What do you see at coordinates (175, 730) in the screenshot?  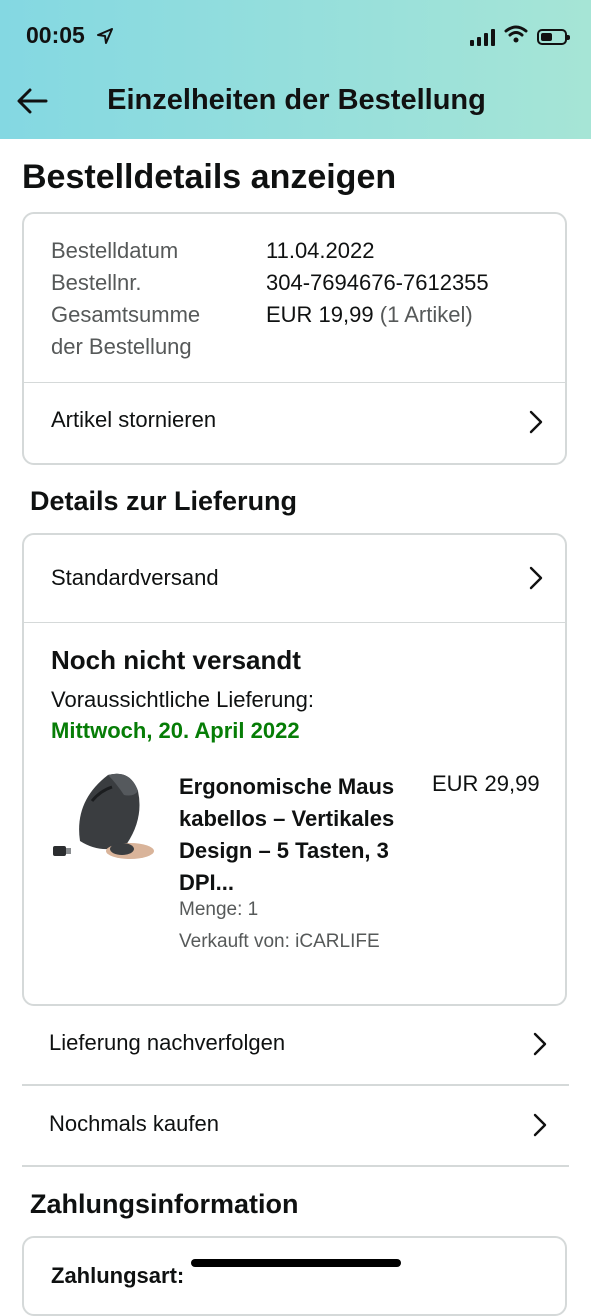 I see `expected-delivery-date: Mittwoch, 20. April 2022` at bounding box center [175, 730].